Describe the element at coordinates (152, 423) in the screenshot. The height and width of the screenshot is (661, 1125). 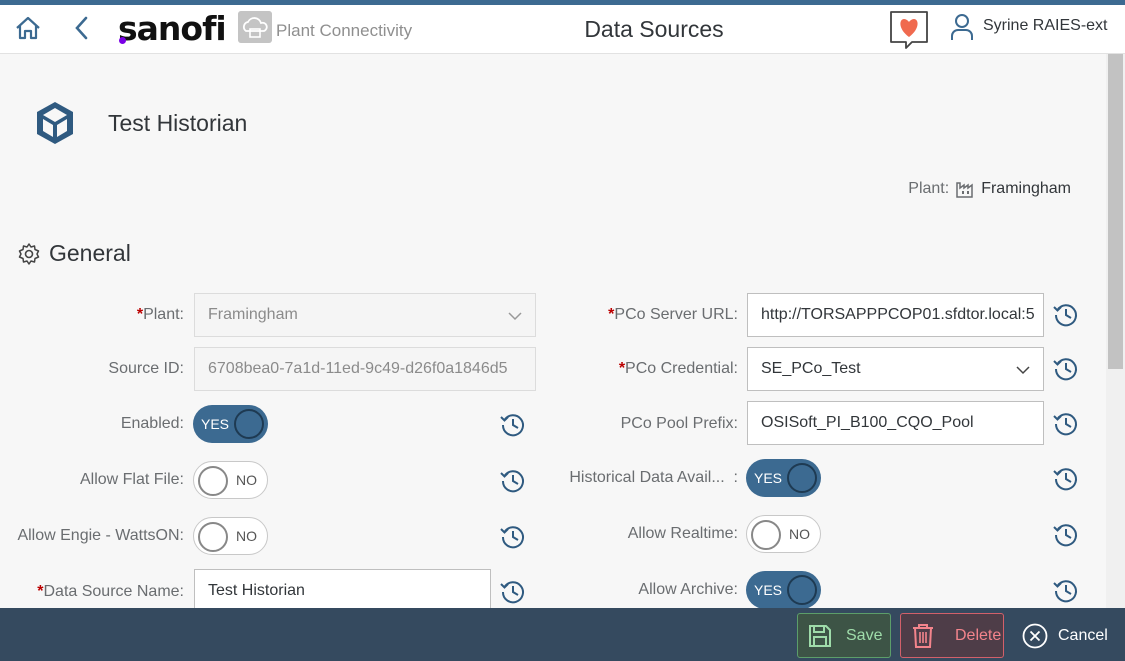
I see `enabled-label: Enabled:` at that location.